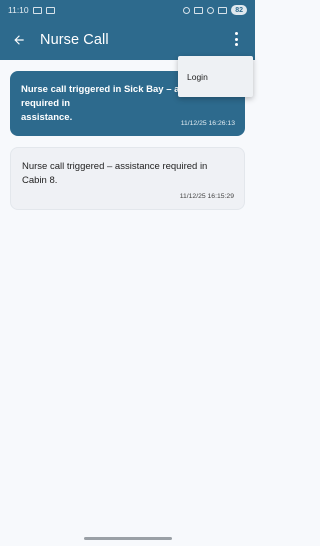  What do you see at coordinates (206, 196) in the screenshot?
I see `call-timestamp: 11/12/25 16:15:29` at bounding box center [206, 196].